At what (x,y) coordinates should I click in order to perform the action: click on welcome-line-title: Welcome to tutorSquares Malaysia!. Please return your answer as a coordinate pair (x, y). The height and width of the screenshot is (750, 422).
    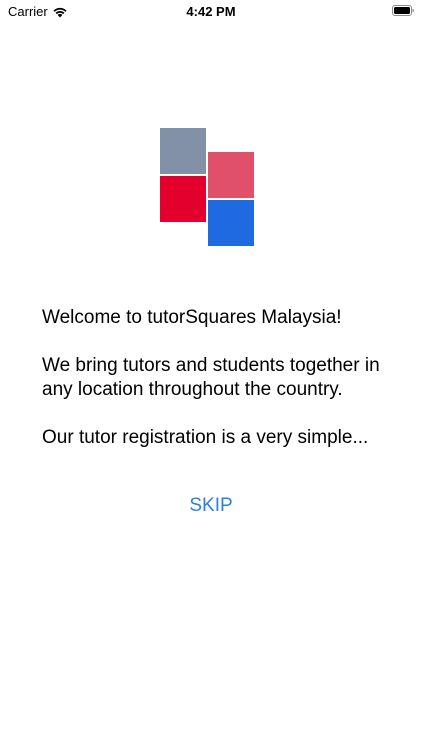
    Looking at the image, I should click on (192, 317).